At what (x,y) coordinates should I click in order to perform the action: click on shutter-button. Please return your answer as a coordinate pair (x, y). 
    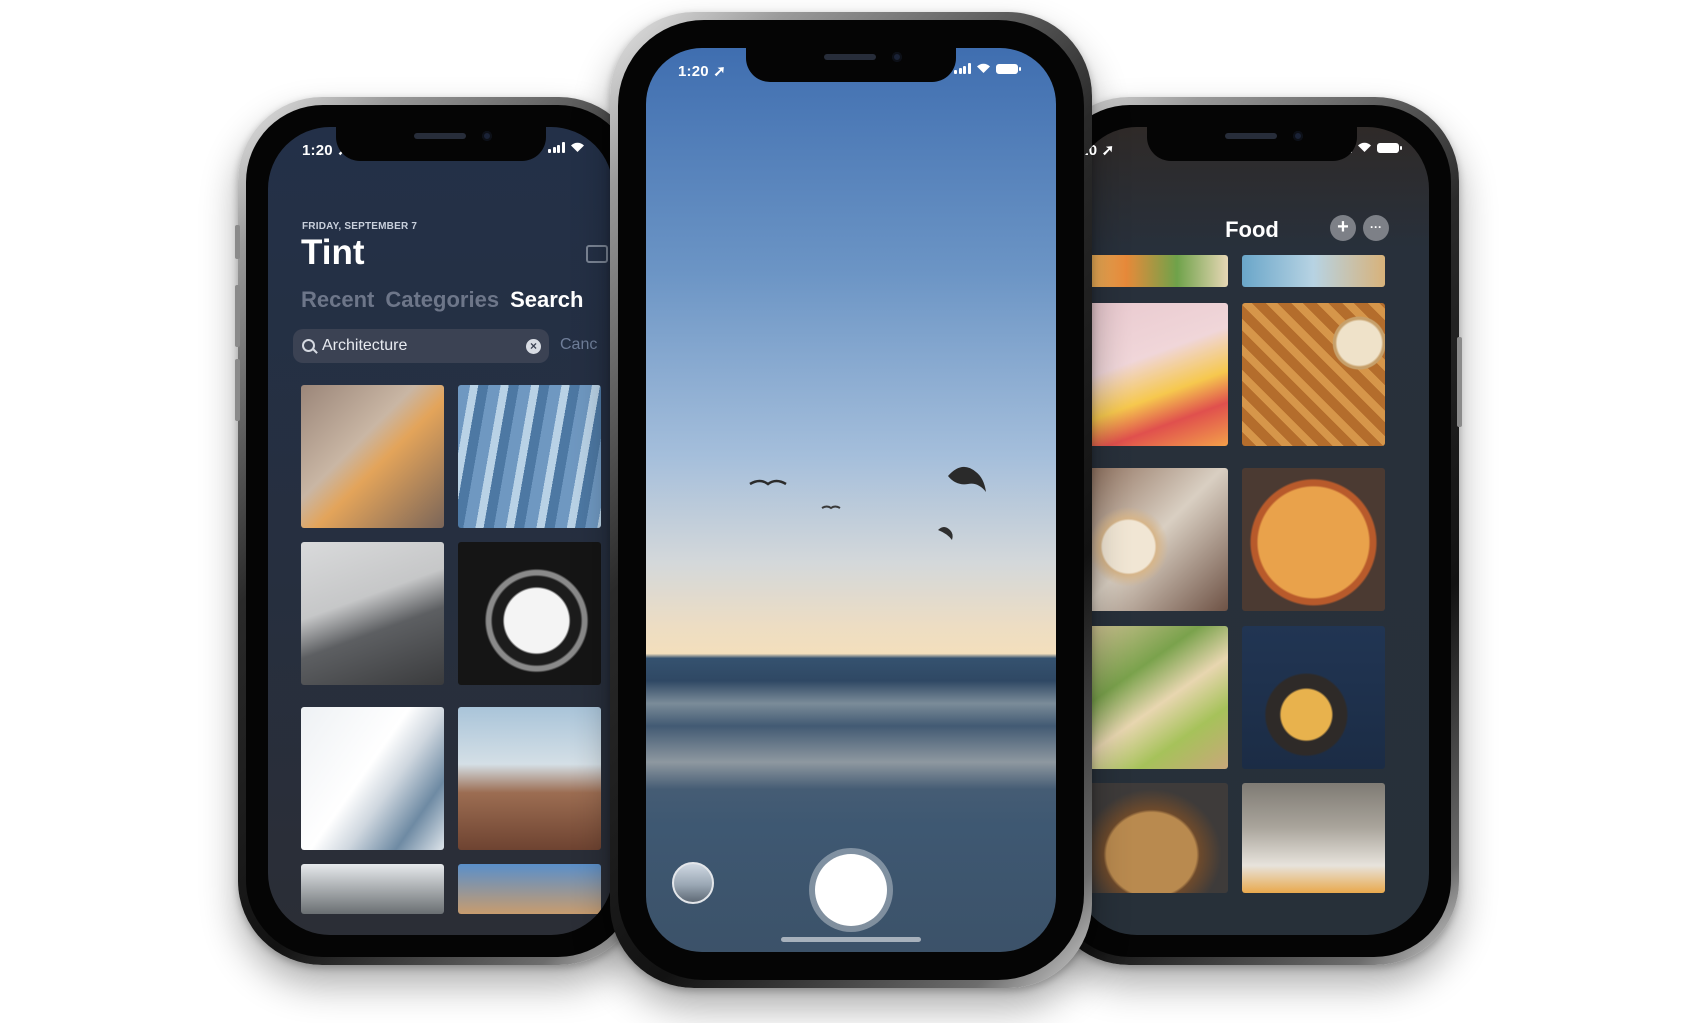
    Looking at the image, I should click on (851, 890).